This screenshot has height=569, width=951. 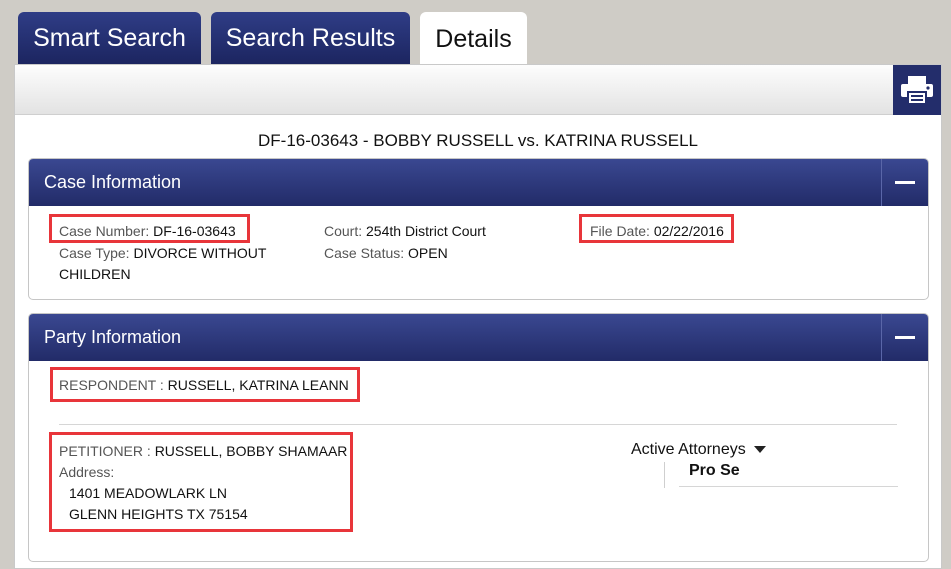 I want to click on respondent-highlight, so click(x=205, y=384).